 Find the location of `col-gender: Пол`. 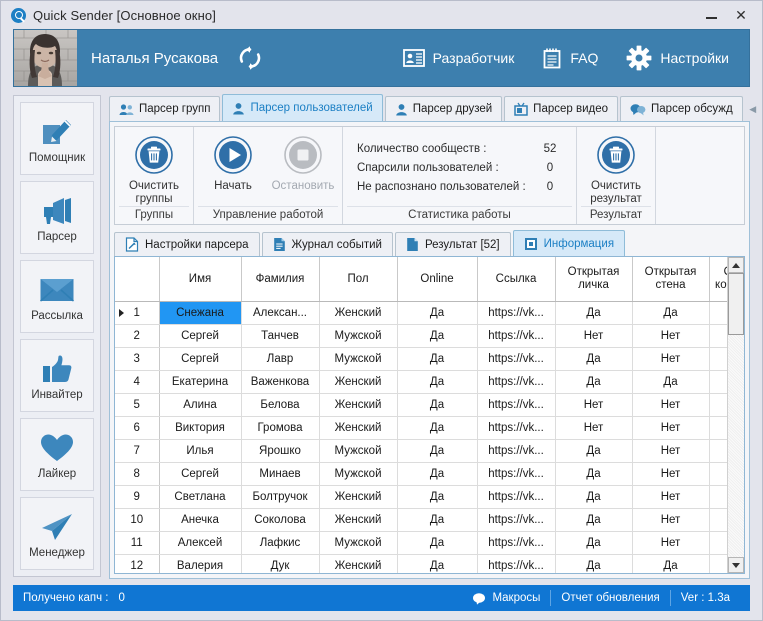

col-gender: Пол is located at coordinates (358, 279).